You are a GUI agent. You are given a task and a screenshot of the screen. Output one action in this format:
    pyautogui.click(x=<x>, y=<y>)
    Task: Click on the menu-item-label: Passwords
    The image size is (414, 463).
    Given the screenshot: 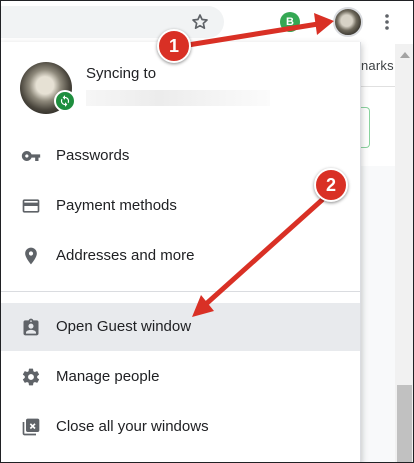 What is the action you would take?
    pyautogui.click(x=93, y=155)
    